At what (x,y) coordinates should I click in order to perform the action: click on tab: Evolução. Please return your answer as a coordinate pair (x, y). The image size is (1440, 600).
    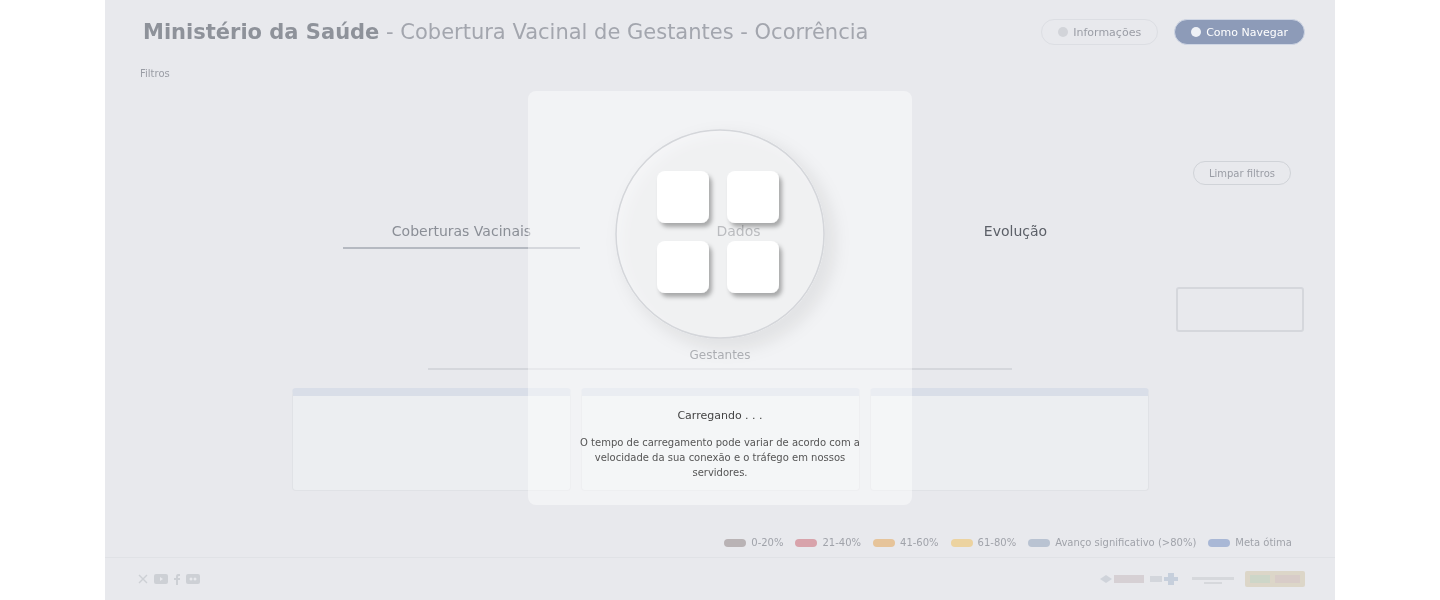
    Looking at the image, I should click on (1015, 236).